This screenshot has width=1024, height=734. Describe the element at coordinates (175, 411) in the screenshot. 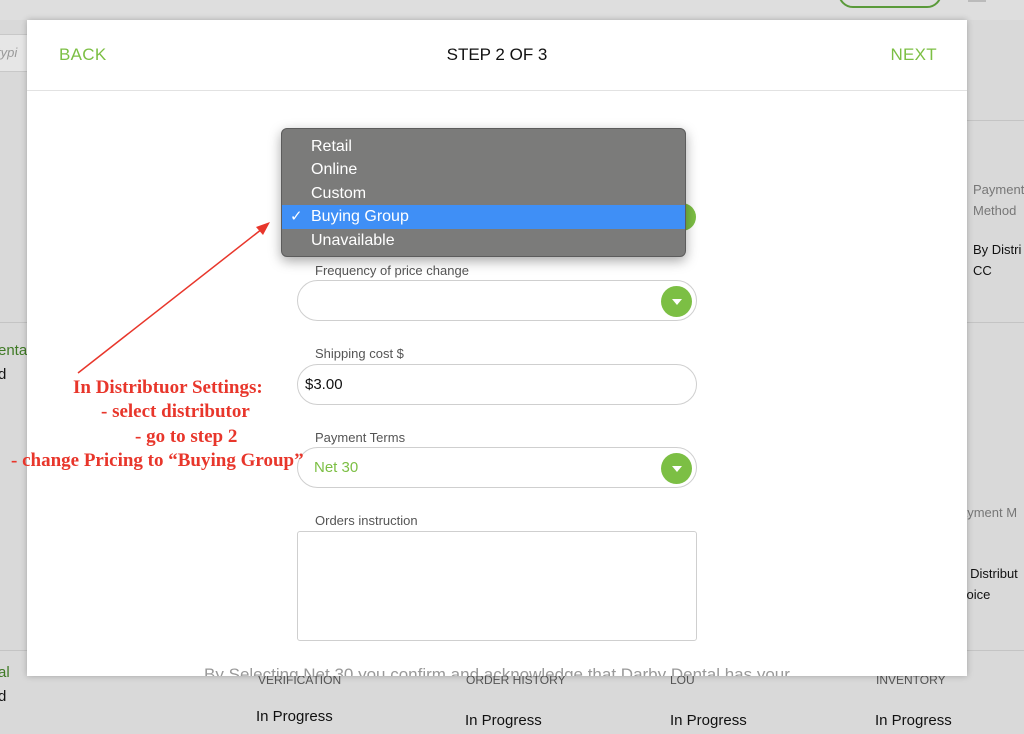

I see `annotation-text: - select distributor` at that location.